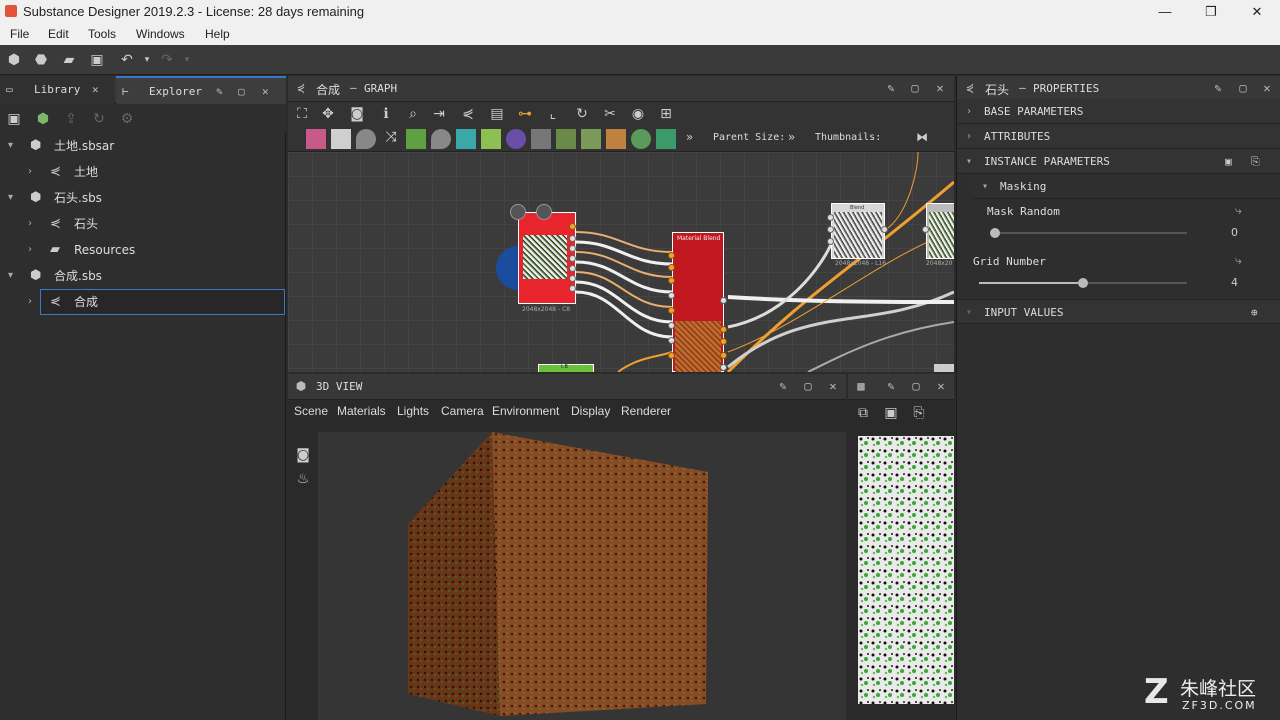 Image resolution: width=1280 pixels, height=720 pixels. What do you see at coordinates (416, 139) in the screenshot?
I see `levels-icon` at bounding box center [416, 139].